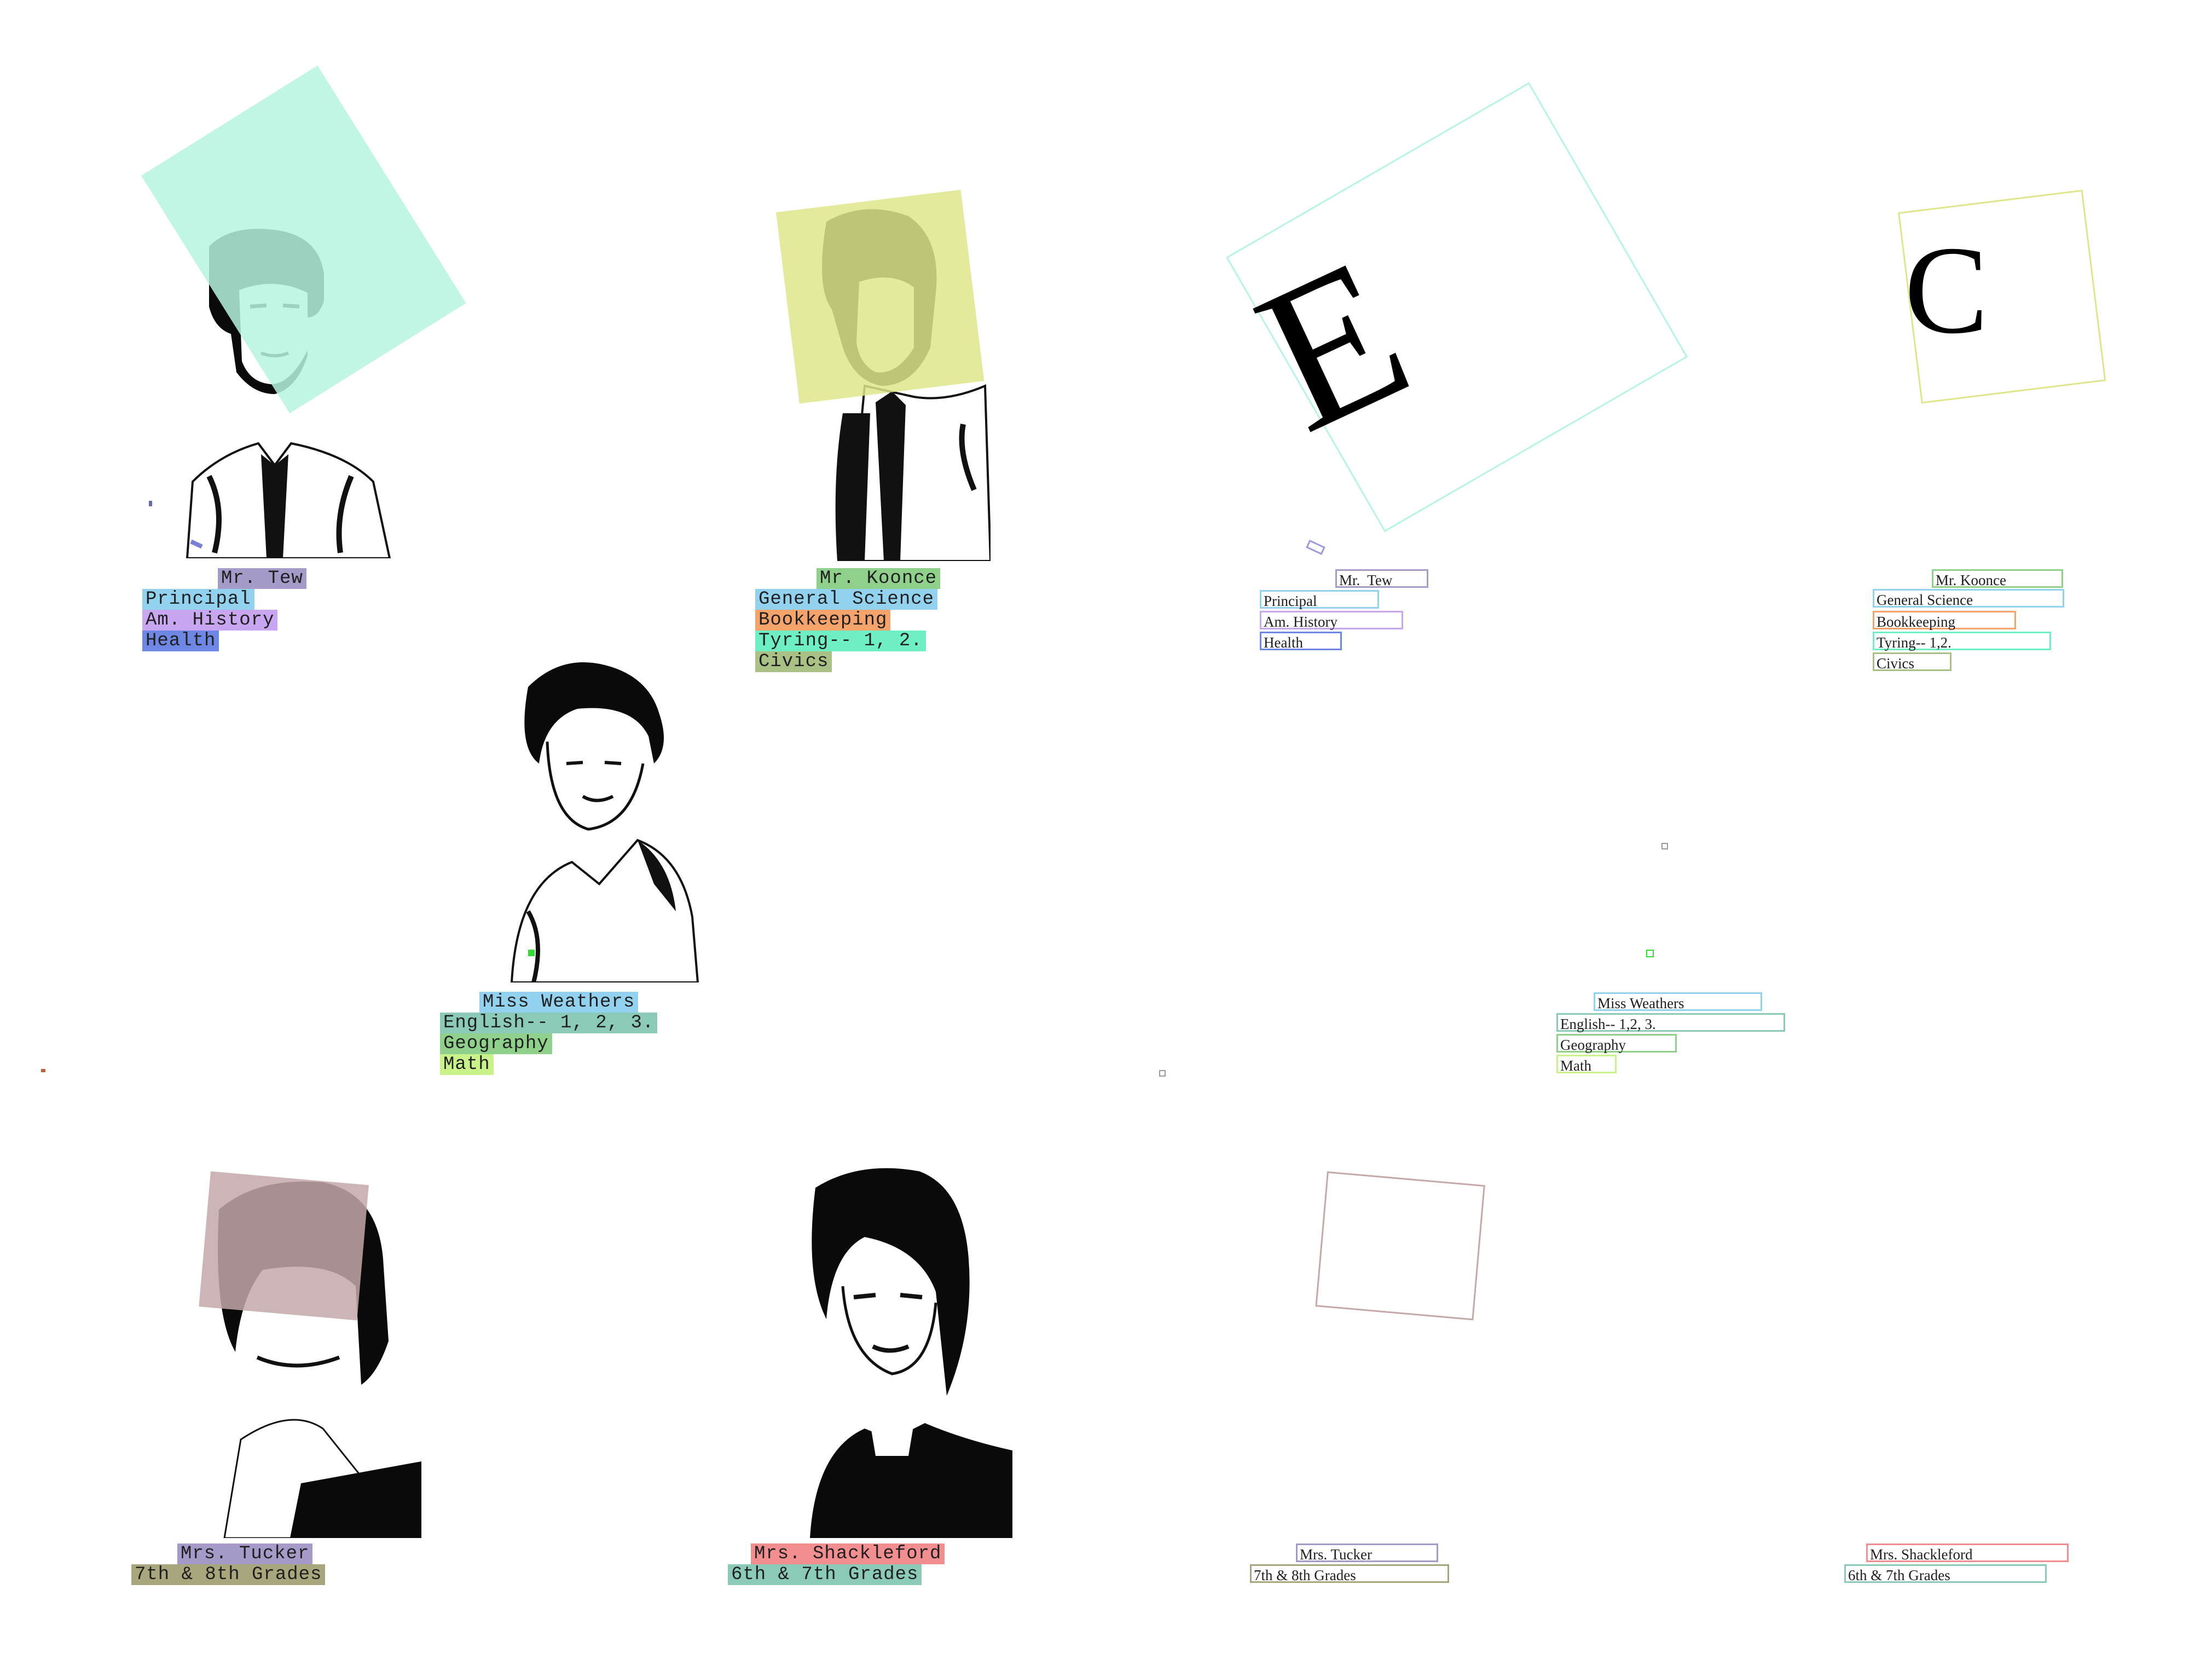 Image resolution: width=2212 pixels, height=1665 pixels. I want to click on tew-line-principal: Principal, so click(198, 599).